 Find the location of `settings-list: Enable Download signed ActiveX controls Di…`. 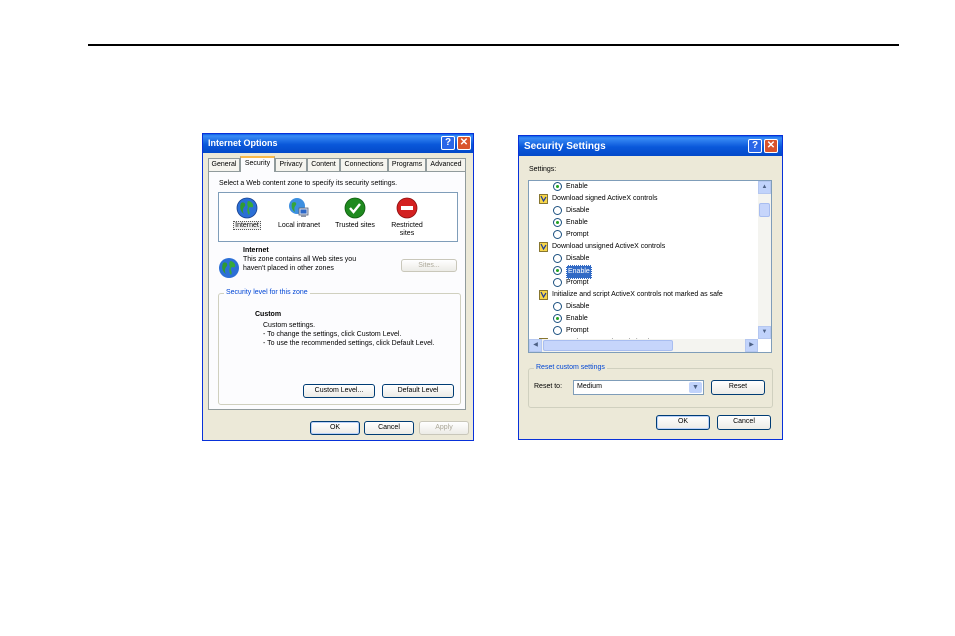

settings-list: Enable Download signed ActiveX controls Di… is located at coordinates (650, 266).